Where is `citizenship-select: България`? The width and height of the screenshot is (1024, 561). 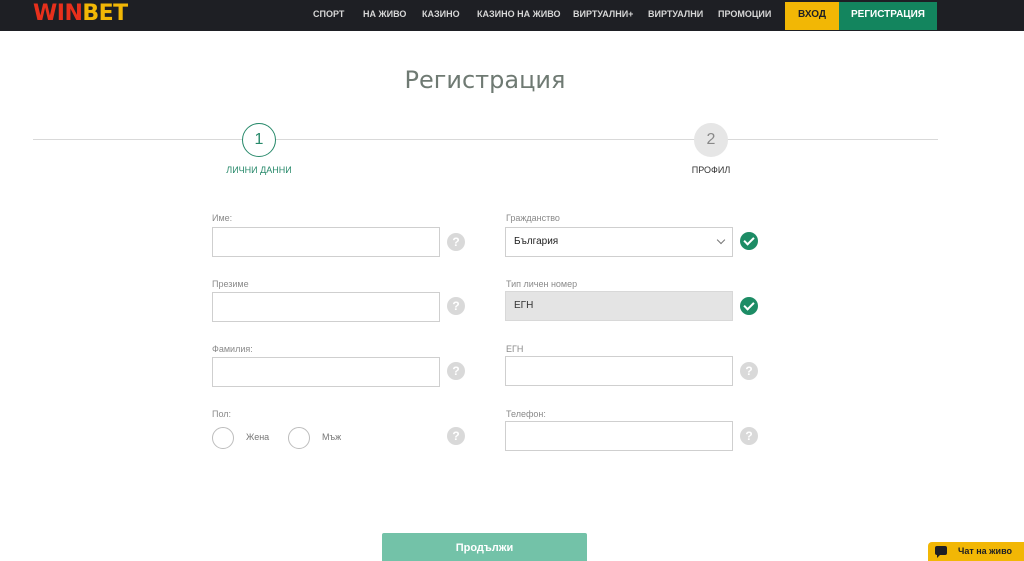 citizenship-select: България is located at coordinates (619, 242).